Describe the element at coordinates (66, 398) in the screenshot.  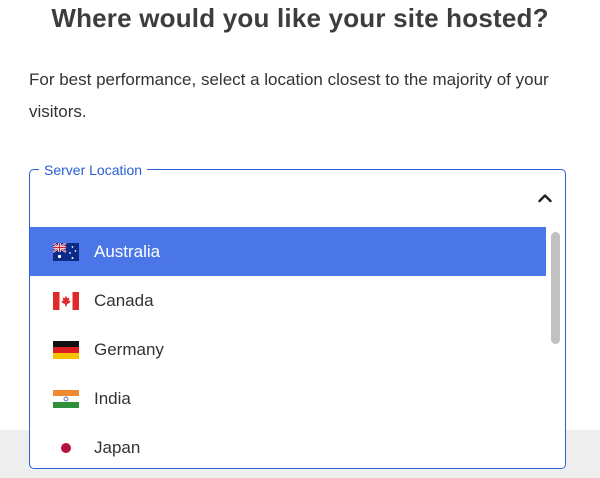
I see `india-flag-icon` at that location.